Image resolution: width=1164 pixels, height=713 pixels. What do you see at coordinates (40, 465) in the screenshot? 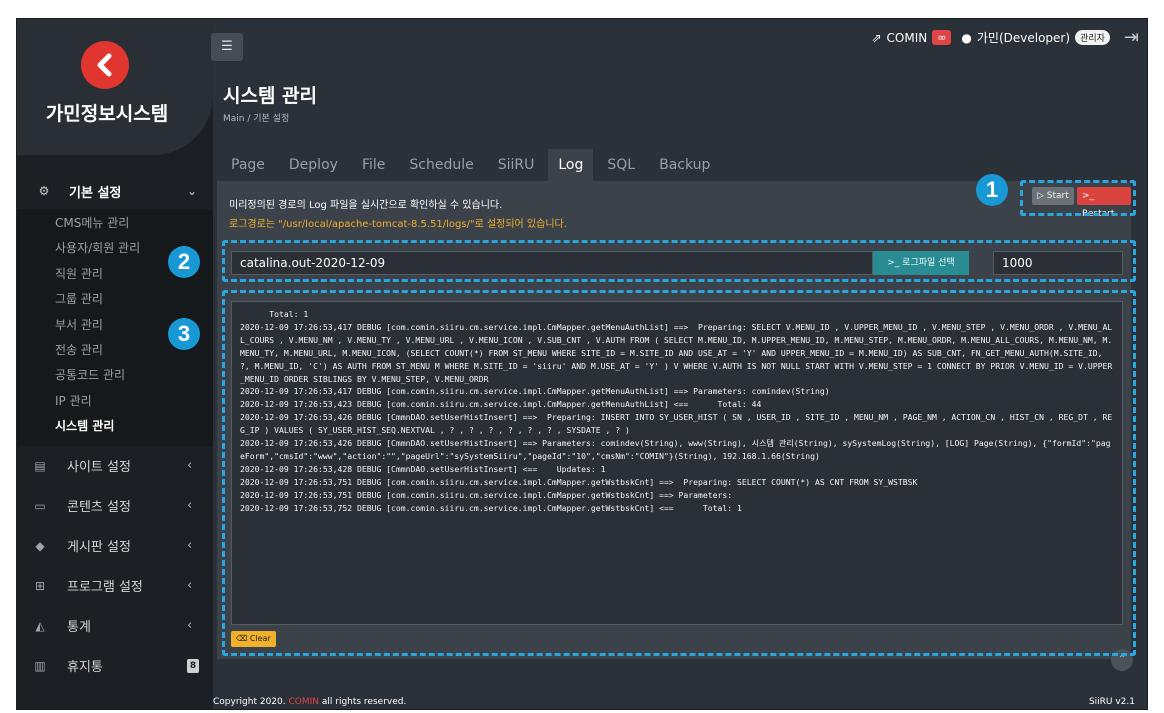
I see `site-icon: ▤` at bounding box center [40, 465].